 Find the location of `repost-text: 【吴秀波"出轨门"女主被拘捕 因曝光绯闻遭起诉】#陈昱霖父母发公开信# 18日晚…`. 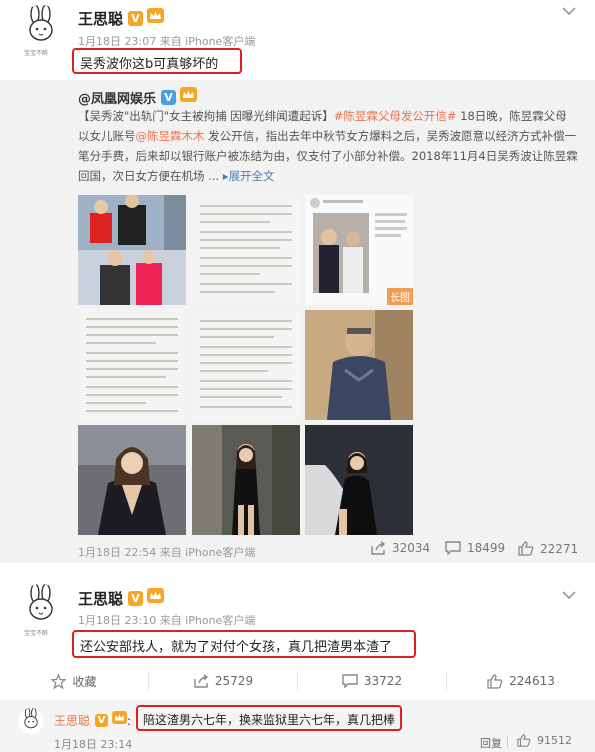

repost-text: 【吴秀波"出轨门"女主被拘捕 因曝光绯闻遭起诉】#陈昱霖父母发公开信# 18日晚… is located at coordinates (328, 146).